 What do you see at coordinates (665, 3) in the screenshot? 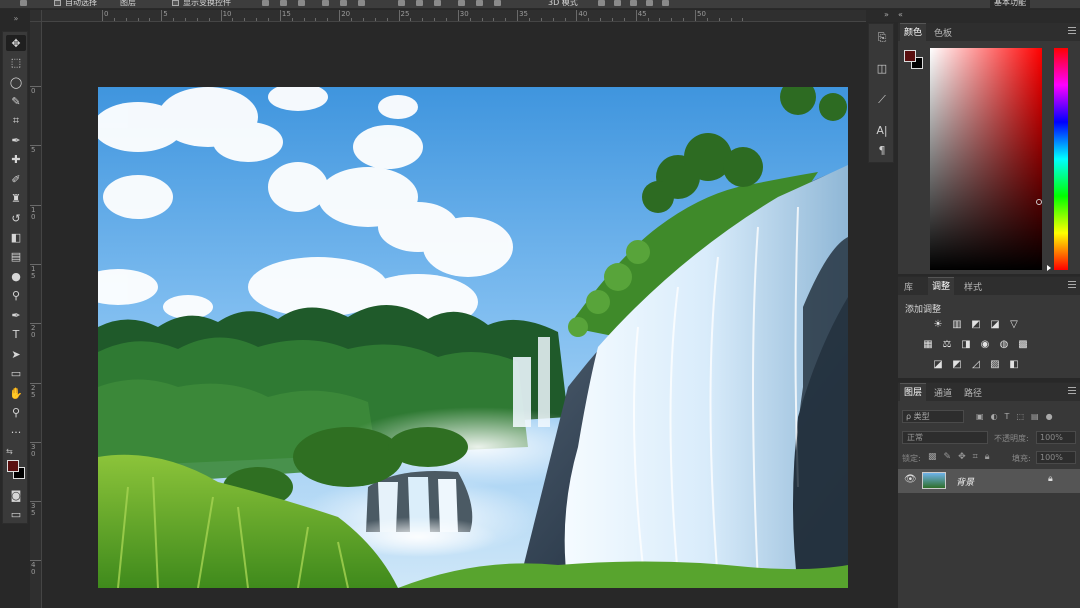
I see `3d-scale-icon` at bounding box center [665, 3].